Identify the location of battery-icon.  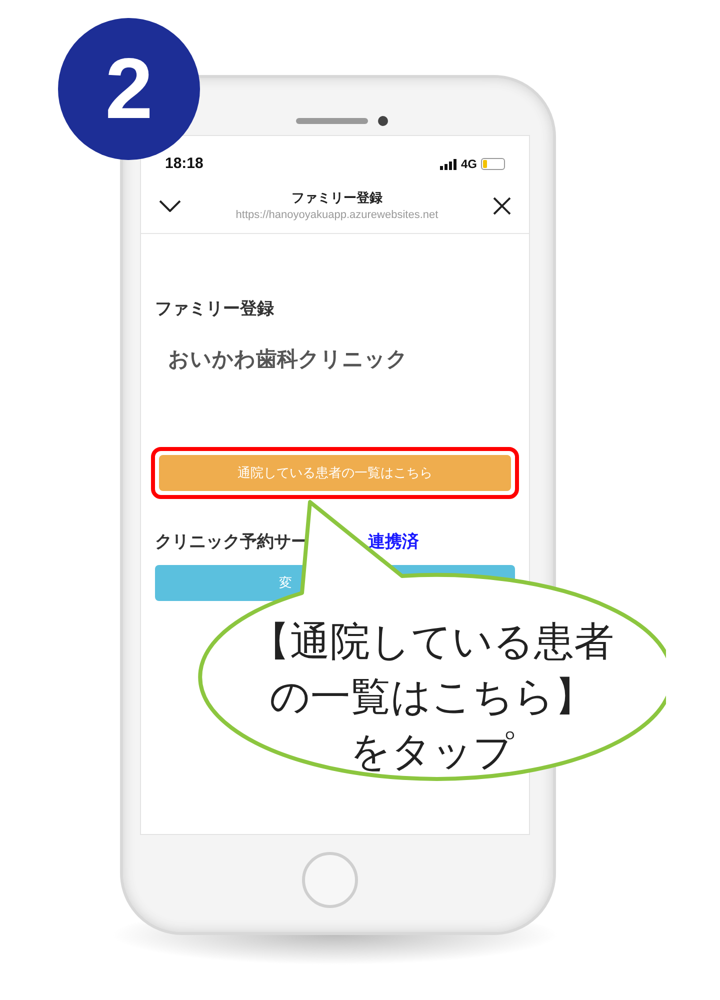
(493, 164).